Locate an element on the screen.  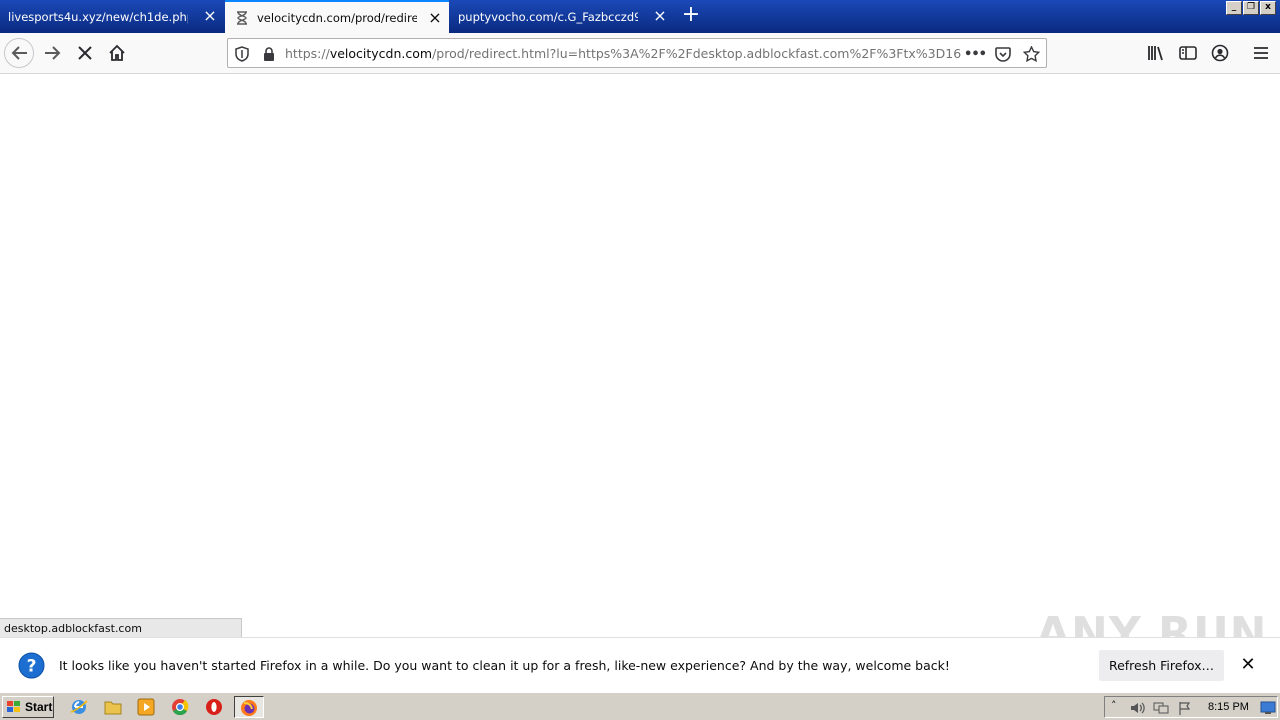
back-button is located at coordinates (19, 53).